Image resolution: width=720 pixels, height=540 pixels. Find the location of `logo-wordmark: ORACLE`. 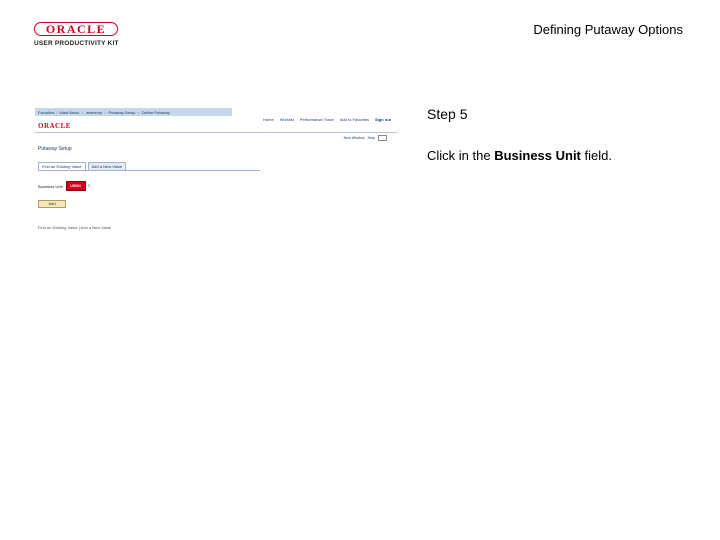

logo-wordmark: ORACLE is located at coordinates (76, 29).